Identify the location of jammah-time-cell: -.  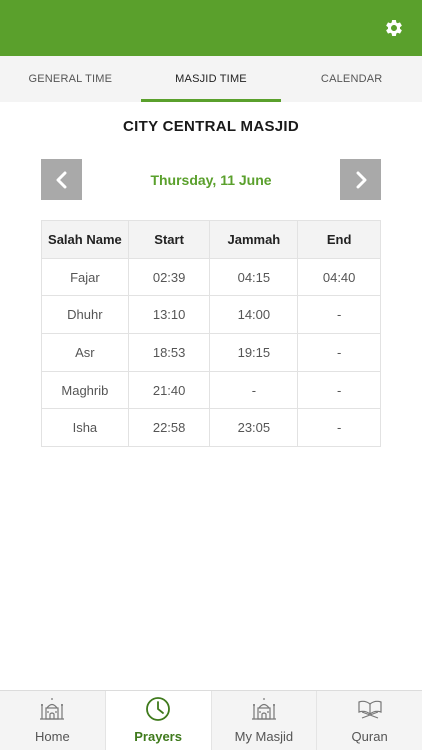
(254, 390).